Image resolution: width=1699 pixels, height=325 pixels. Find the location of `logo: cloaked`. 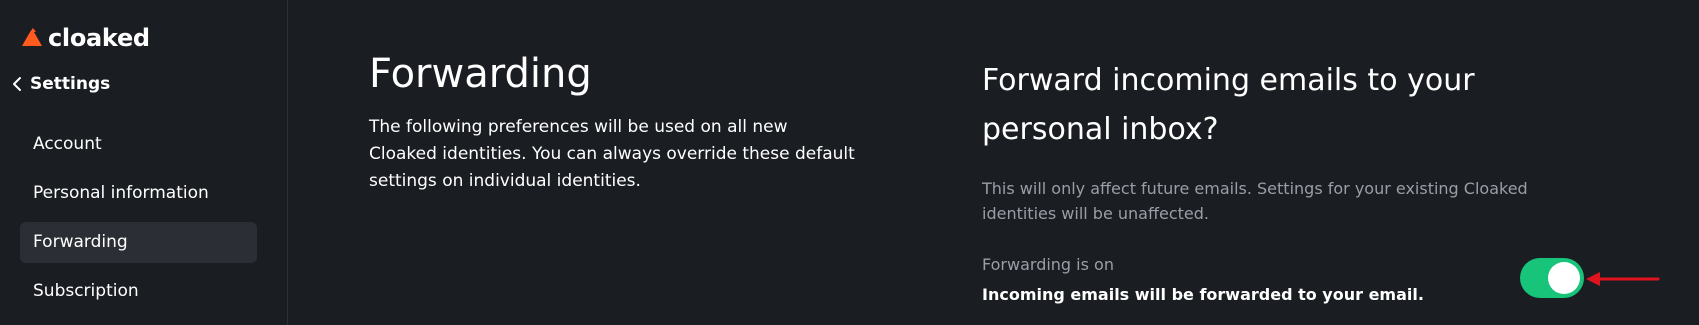

logo: cloaked is located at coordinates (85, 38).